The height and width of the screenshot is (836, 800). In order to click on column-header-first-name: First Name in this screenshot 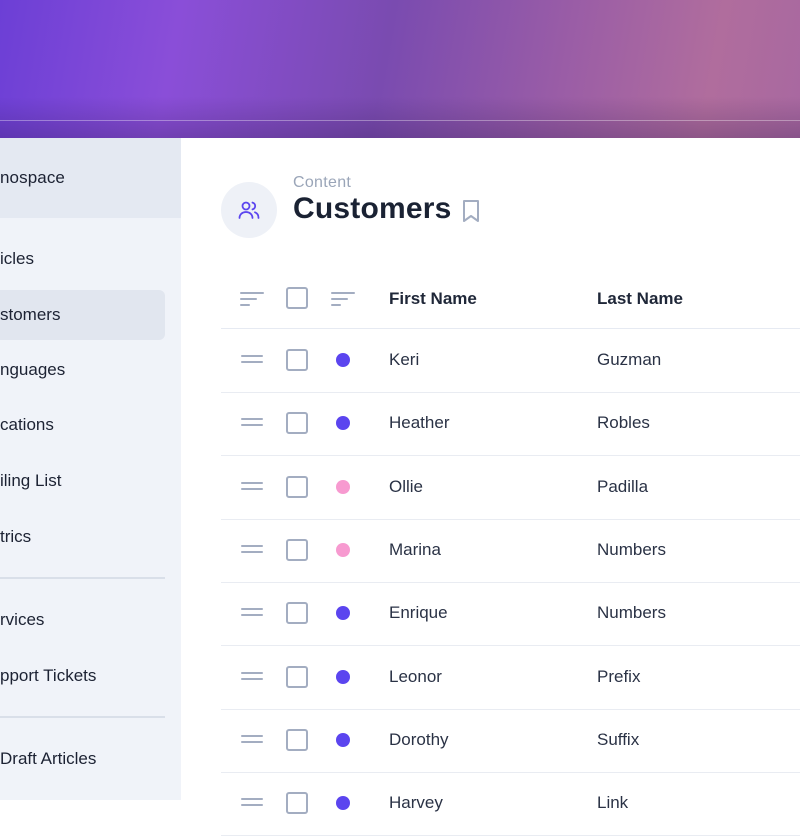, I will do `click(433, 299)`.